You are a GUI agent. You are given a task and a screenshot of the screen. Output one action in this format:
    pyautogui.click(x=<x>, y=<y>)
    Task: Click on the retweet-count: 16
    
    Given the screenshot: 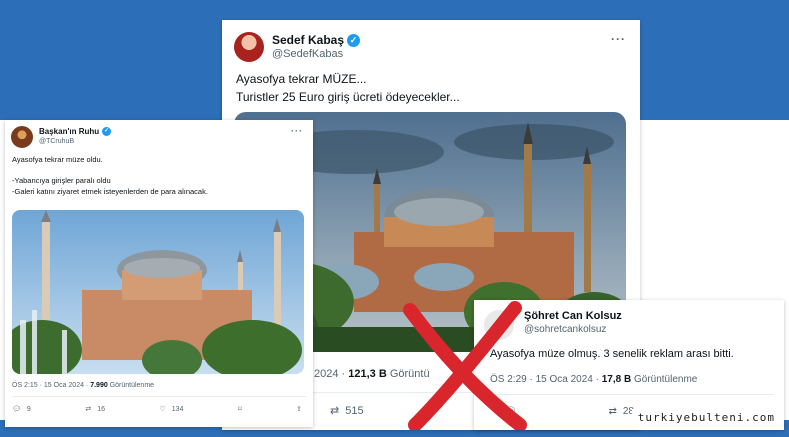 What is the action you would take?
    pyautogui.click(x=101, y=409)
    